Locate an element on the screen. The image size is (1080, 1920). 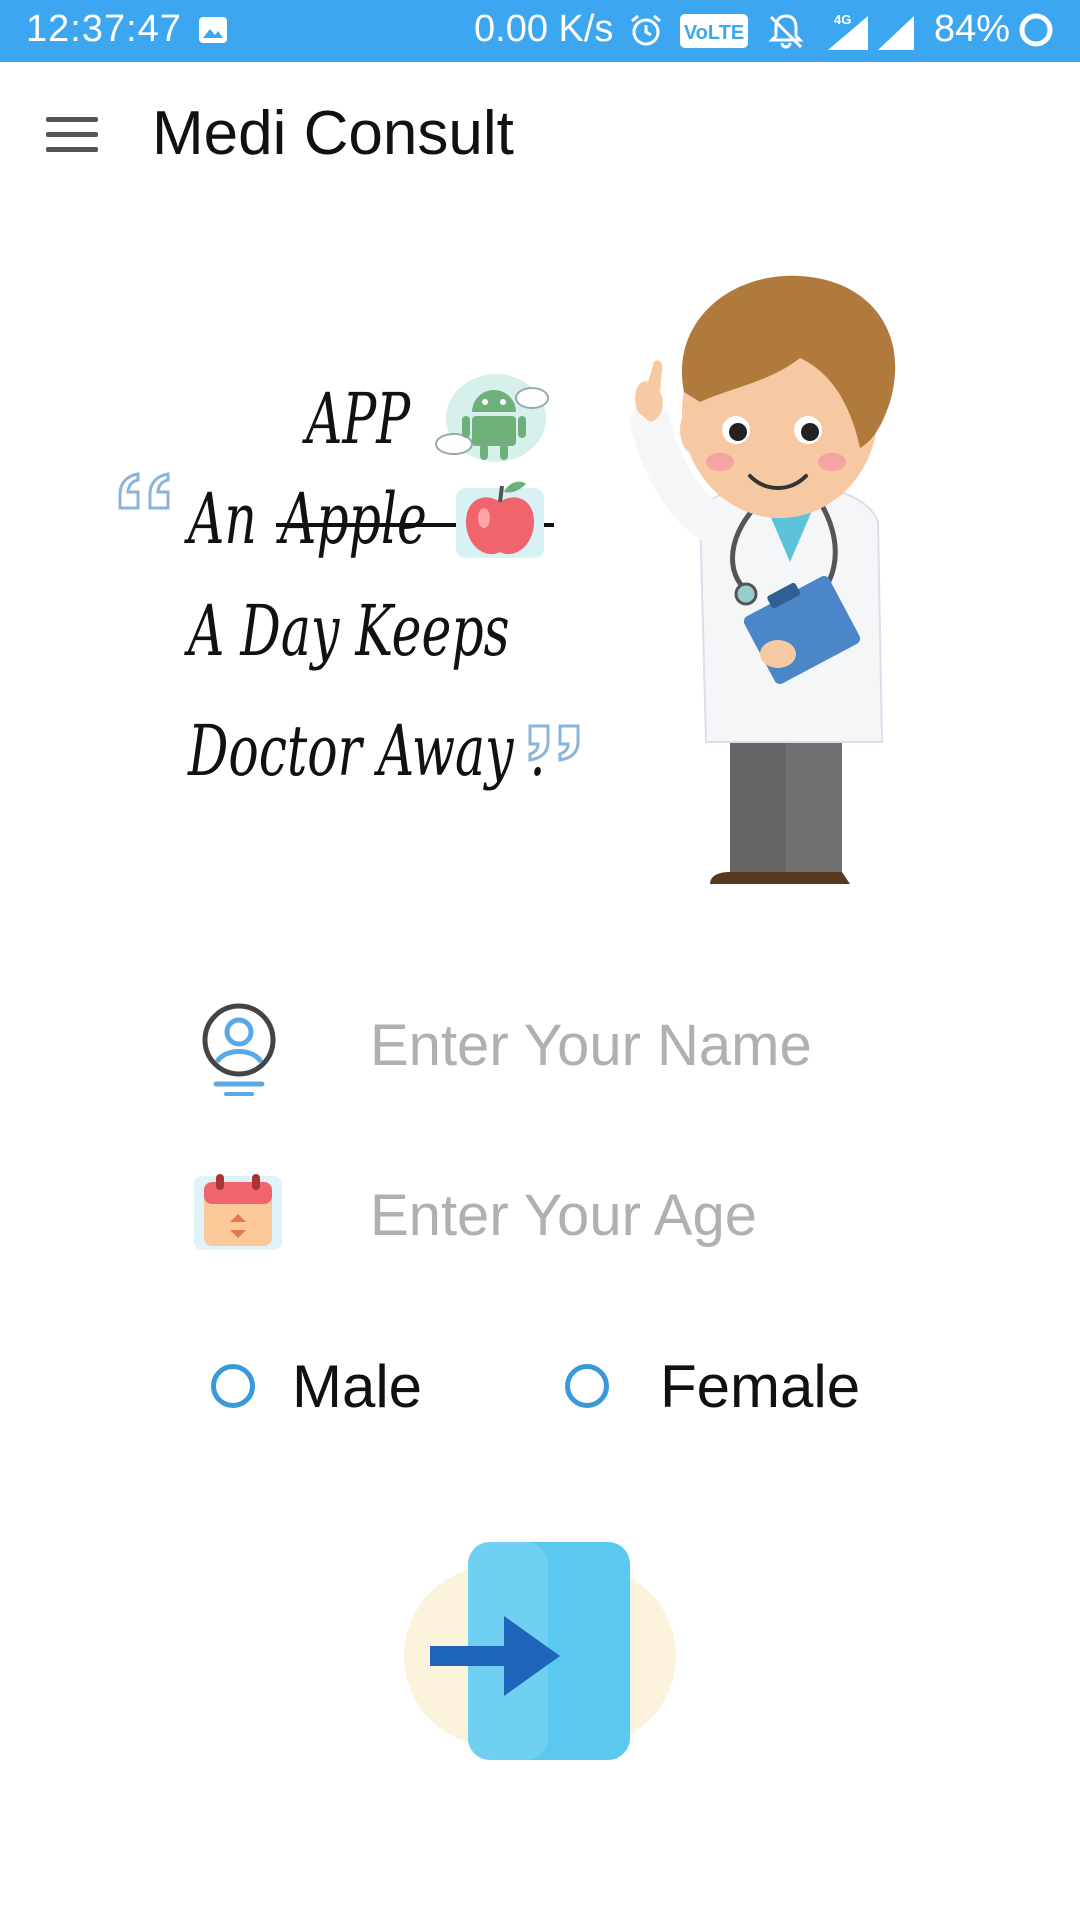
status-time: 12:37:47 is located at coordinates (104, 29).